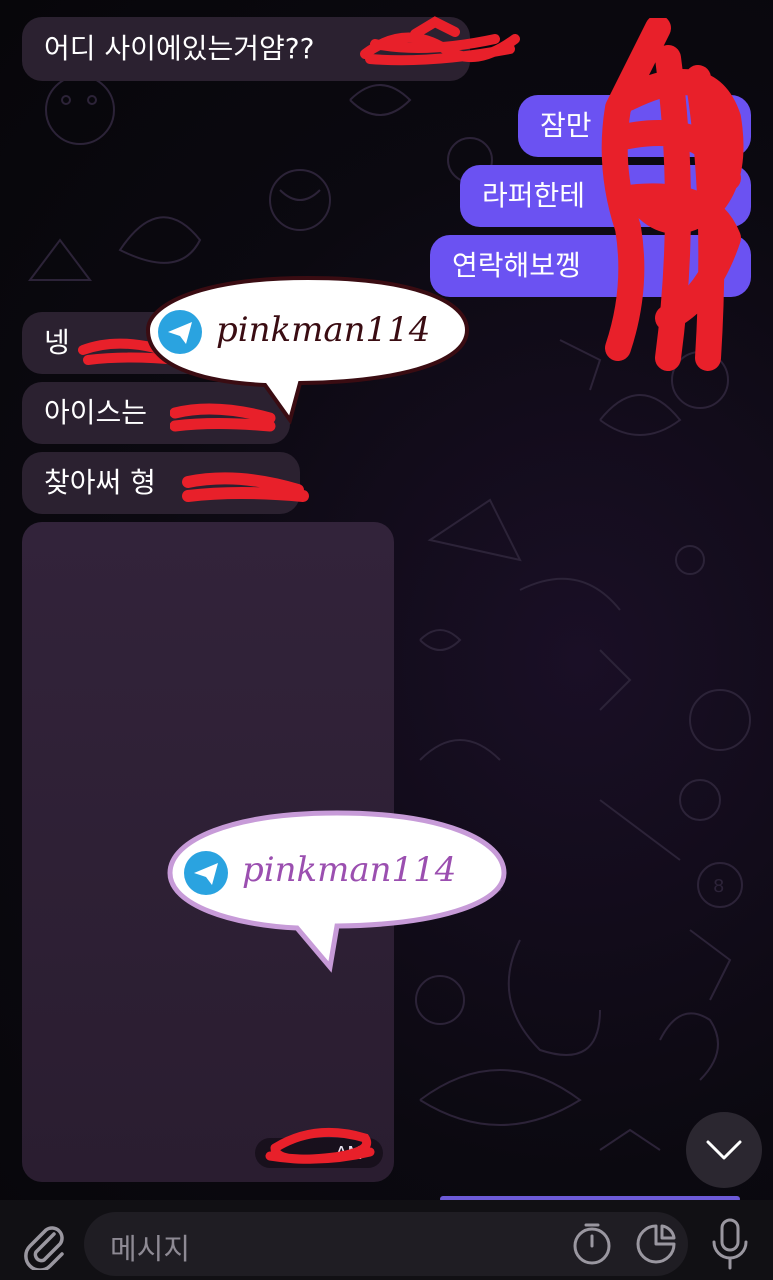 The image size is (773, 1280). I want to click on message-text: 잠만, so click(566, 125).